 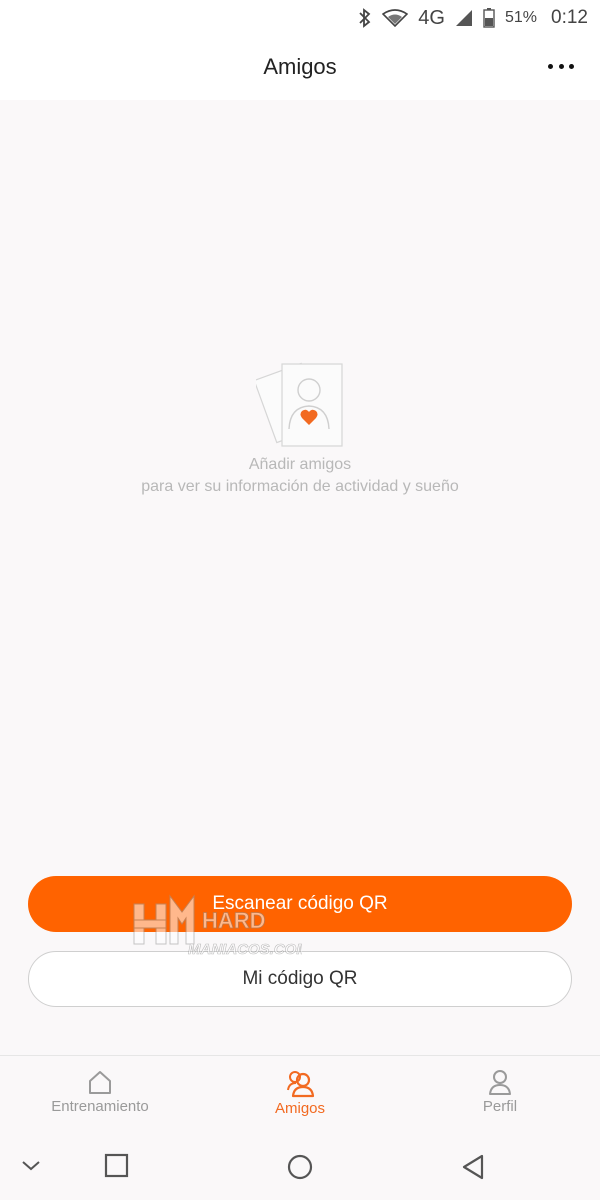 What do you see at coordinates (395, 18) in the screenshot?
I see `wifi-icon` at bounding box center [395, 18].